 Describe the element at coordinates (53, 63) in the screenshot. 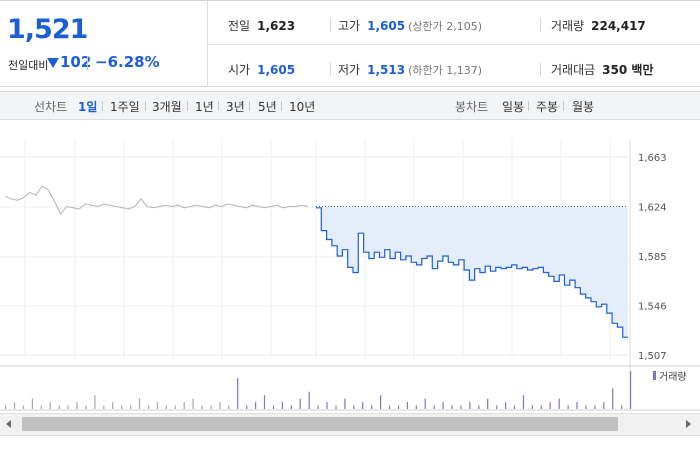

I see `down-triangle-icon` at that location.